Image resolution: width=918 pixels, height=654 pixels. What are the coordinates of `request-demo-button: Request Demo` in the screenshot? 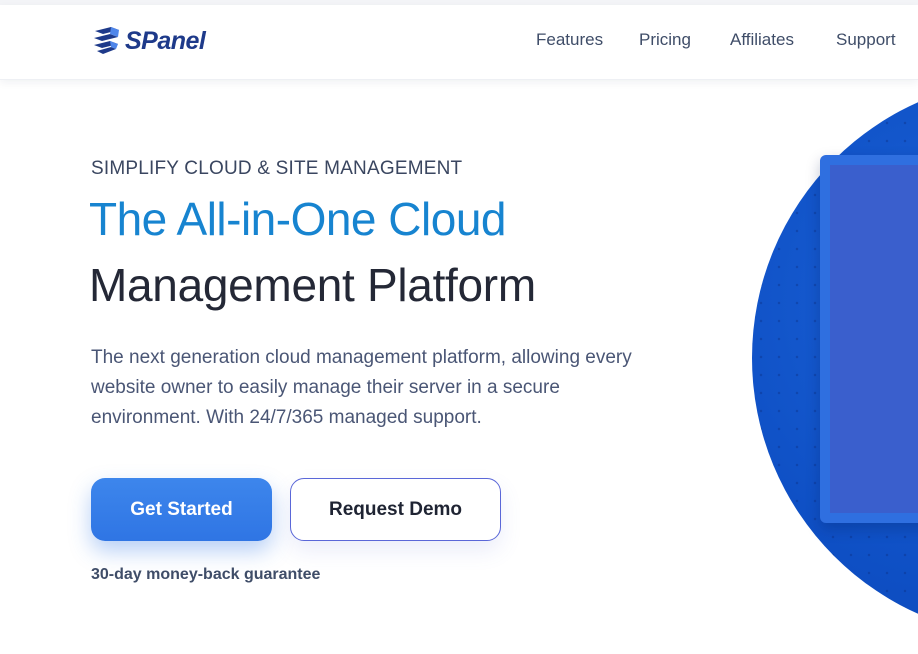 It's located at (395, 509).